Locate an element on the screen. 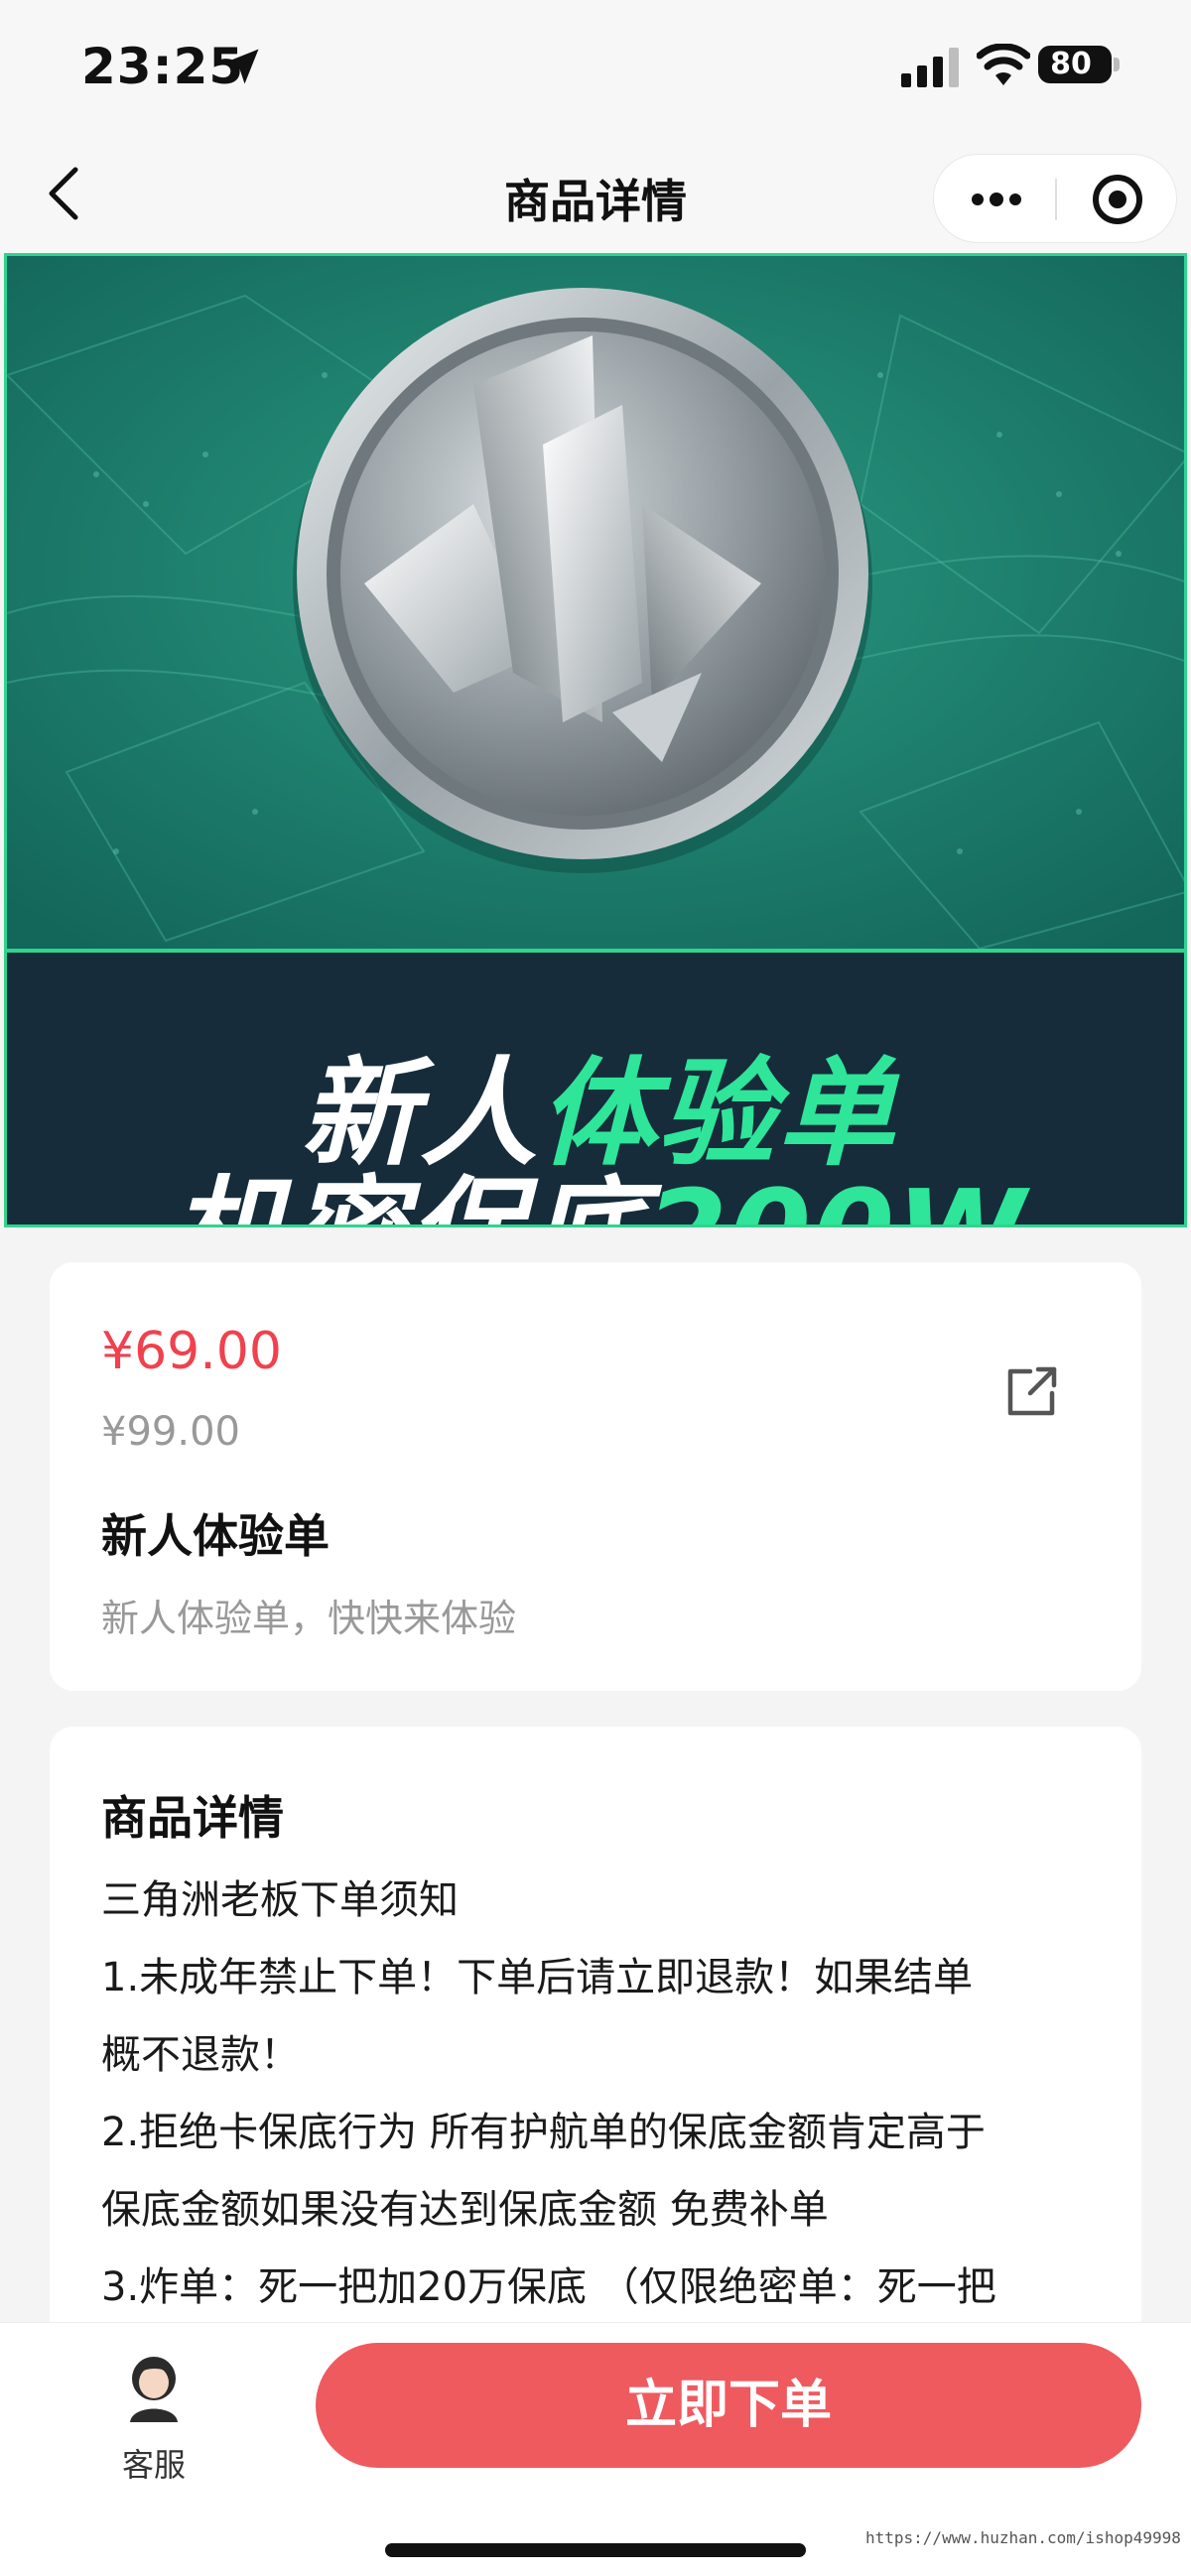  battery-cap is located at coordinates (1117, 65).